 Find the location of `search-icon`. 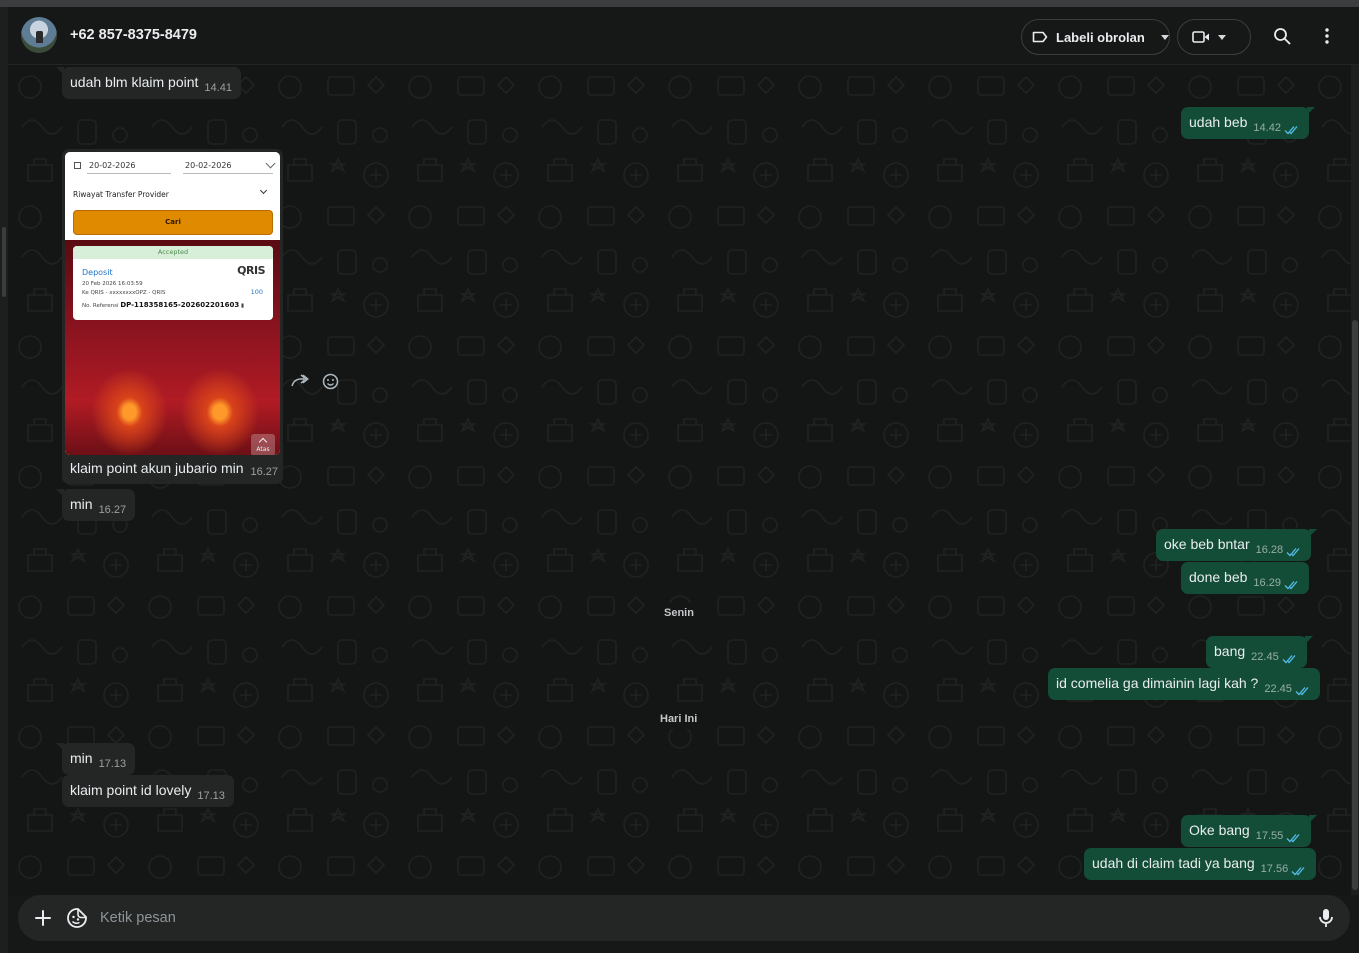

search-icon is located at coordinates (1282, 36).